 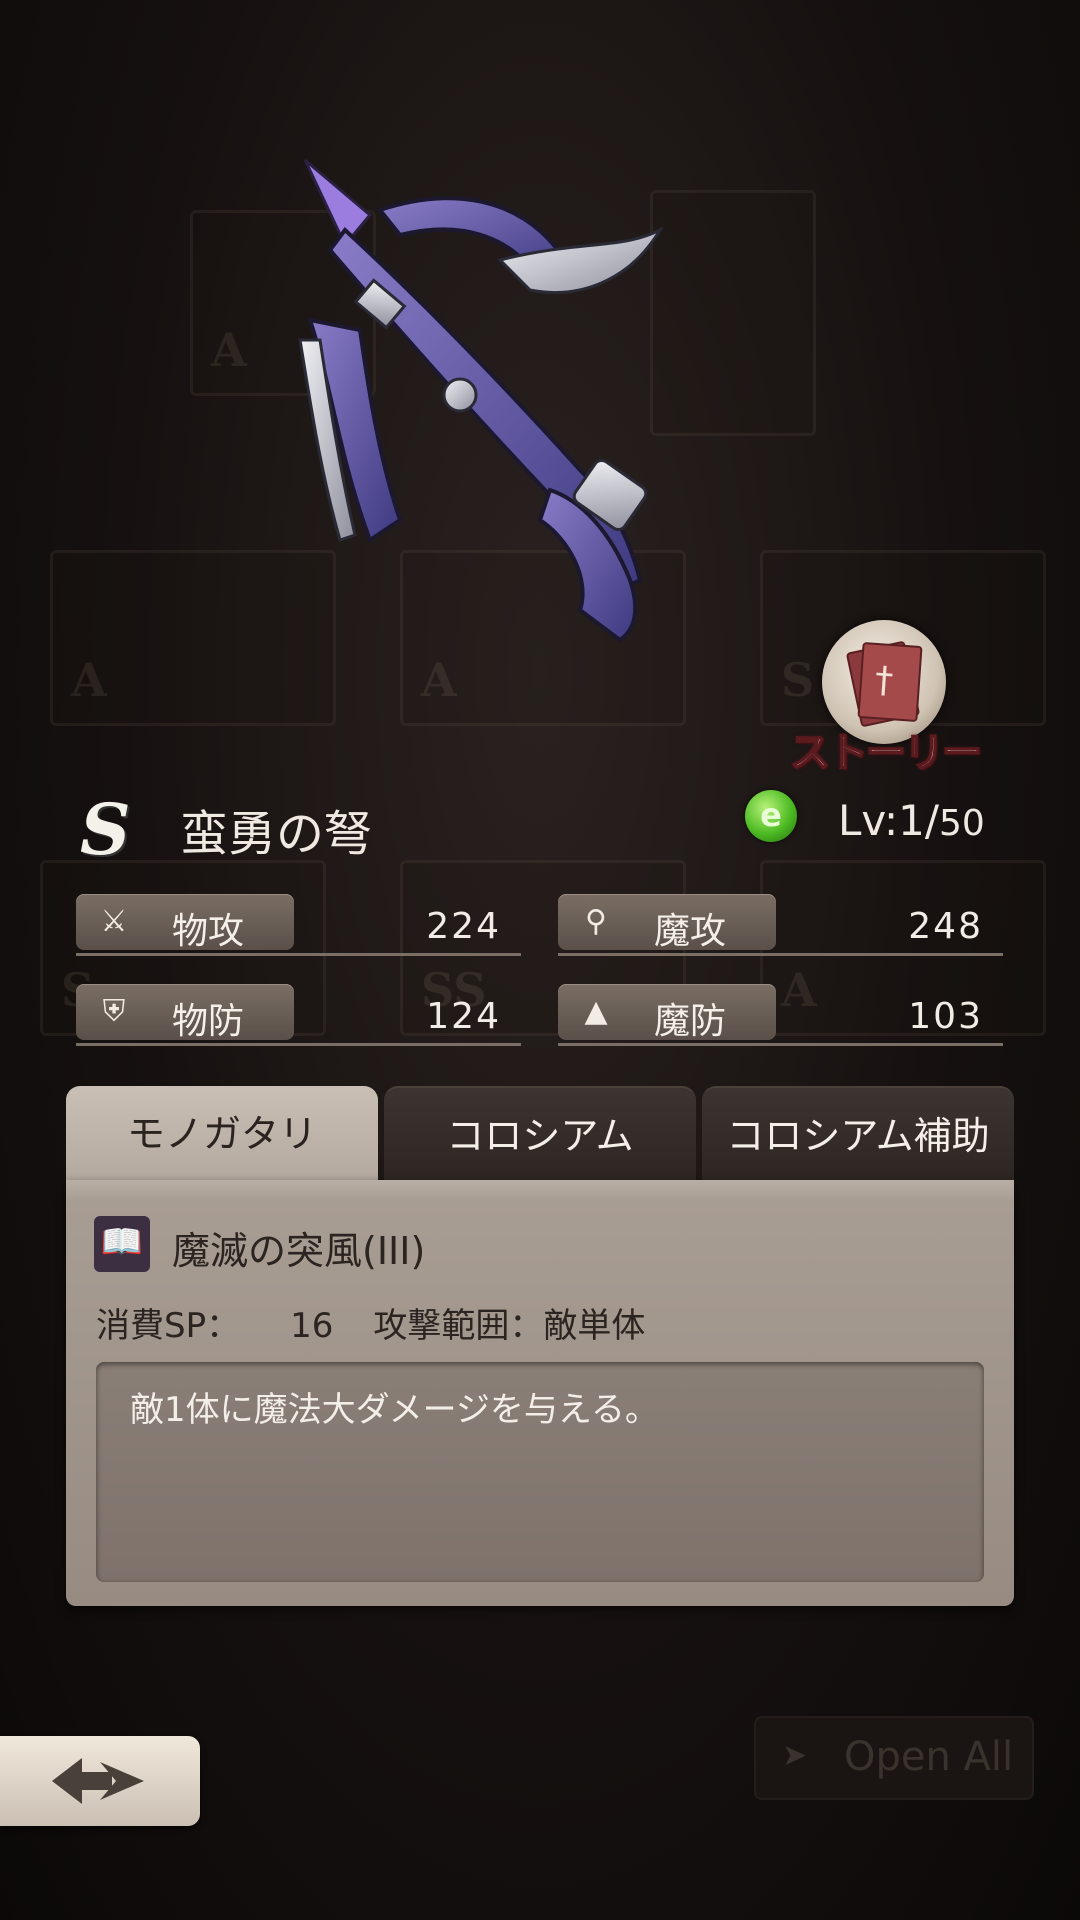 What do you see at coordinates (122, 1244) in the screenshot?
I see `book-icon: 📖` at bounding box center [122, 1244].